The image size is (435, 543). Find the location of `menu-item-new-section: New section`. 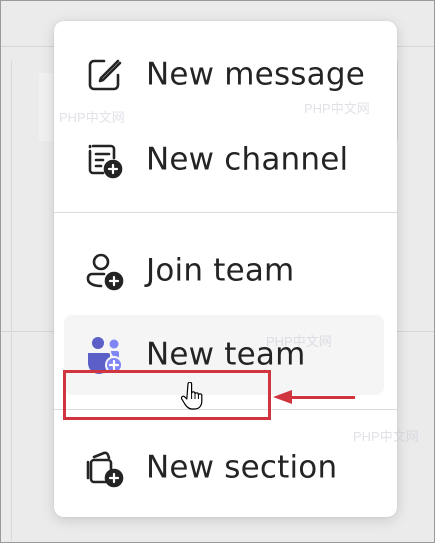

menu-item-new-section: New section is located at coordinates (224, 468).